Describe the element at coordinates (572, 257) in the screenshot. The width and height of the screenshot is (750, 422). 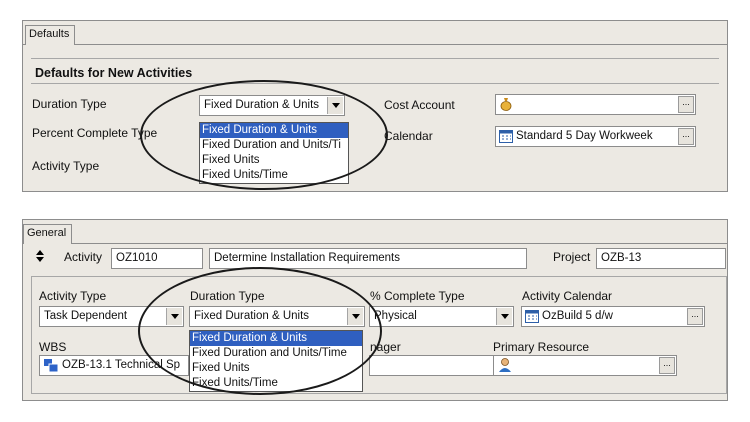
I see `project-label: Project` at that location.